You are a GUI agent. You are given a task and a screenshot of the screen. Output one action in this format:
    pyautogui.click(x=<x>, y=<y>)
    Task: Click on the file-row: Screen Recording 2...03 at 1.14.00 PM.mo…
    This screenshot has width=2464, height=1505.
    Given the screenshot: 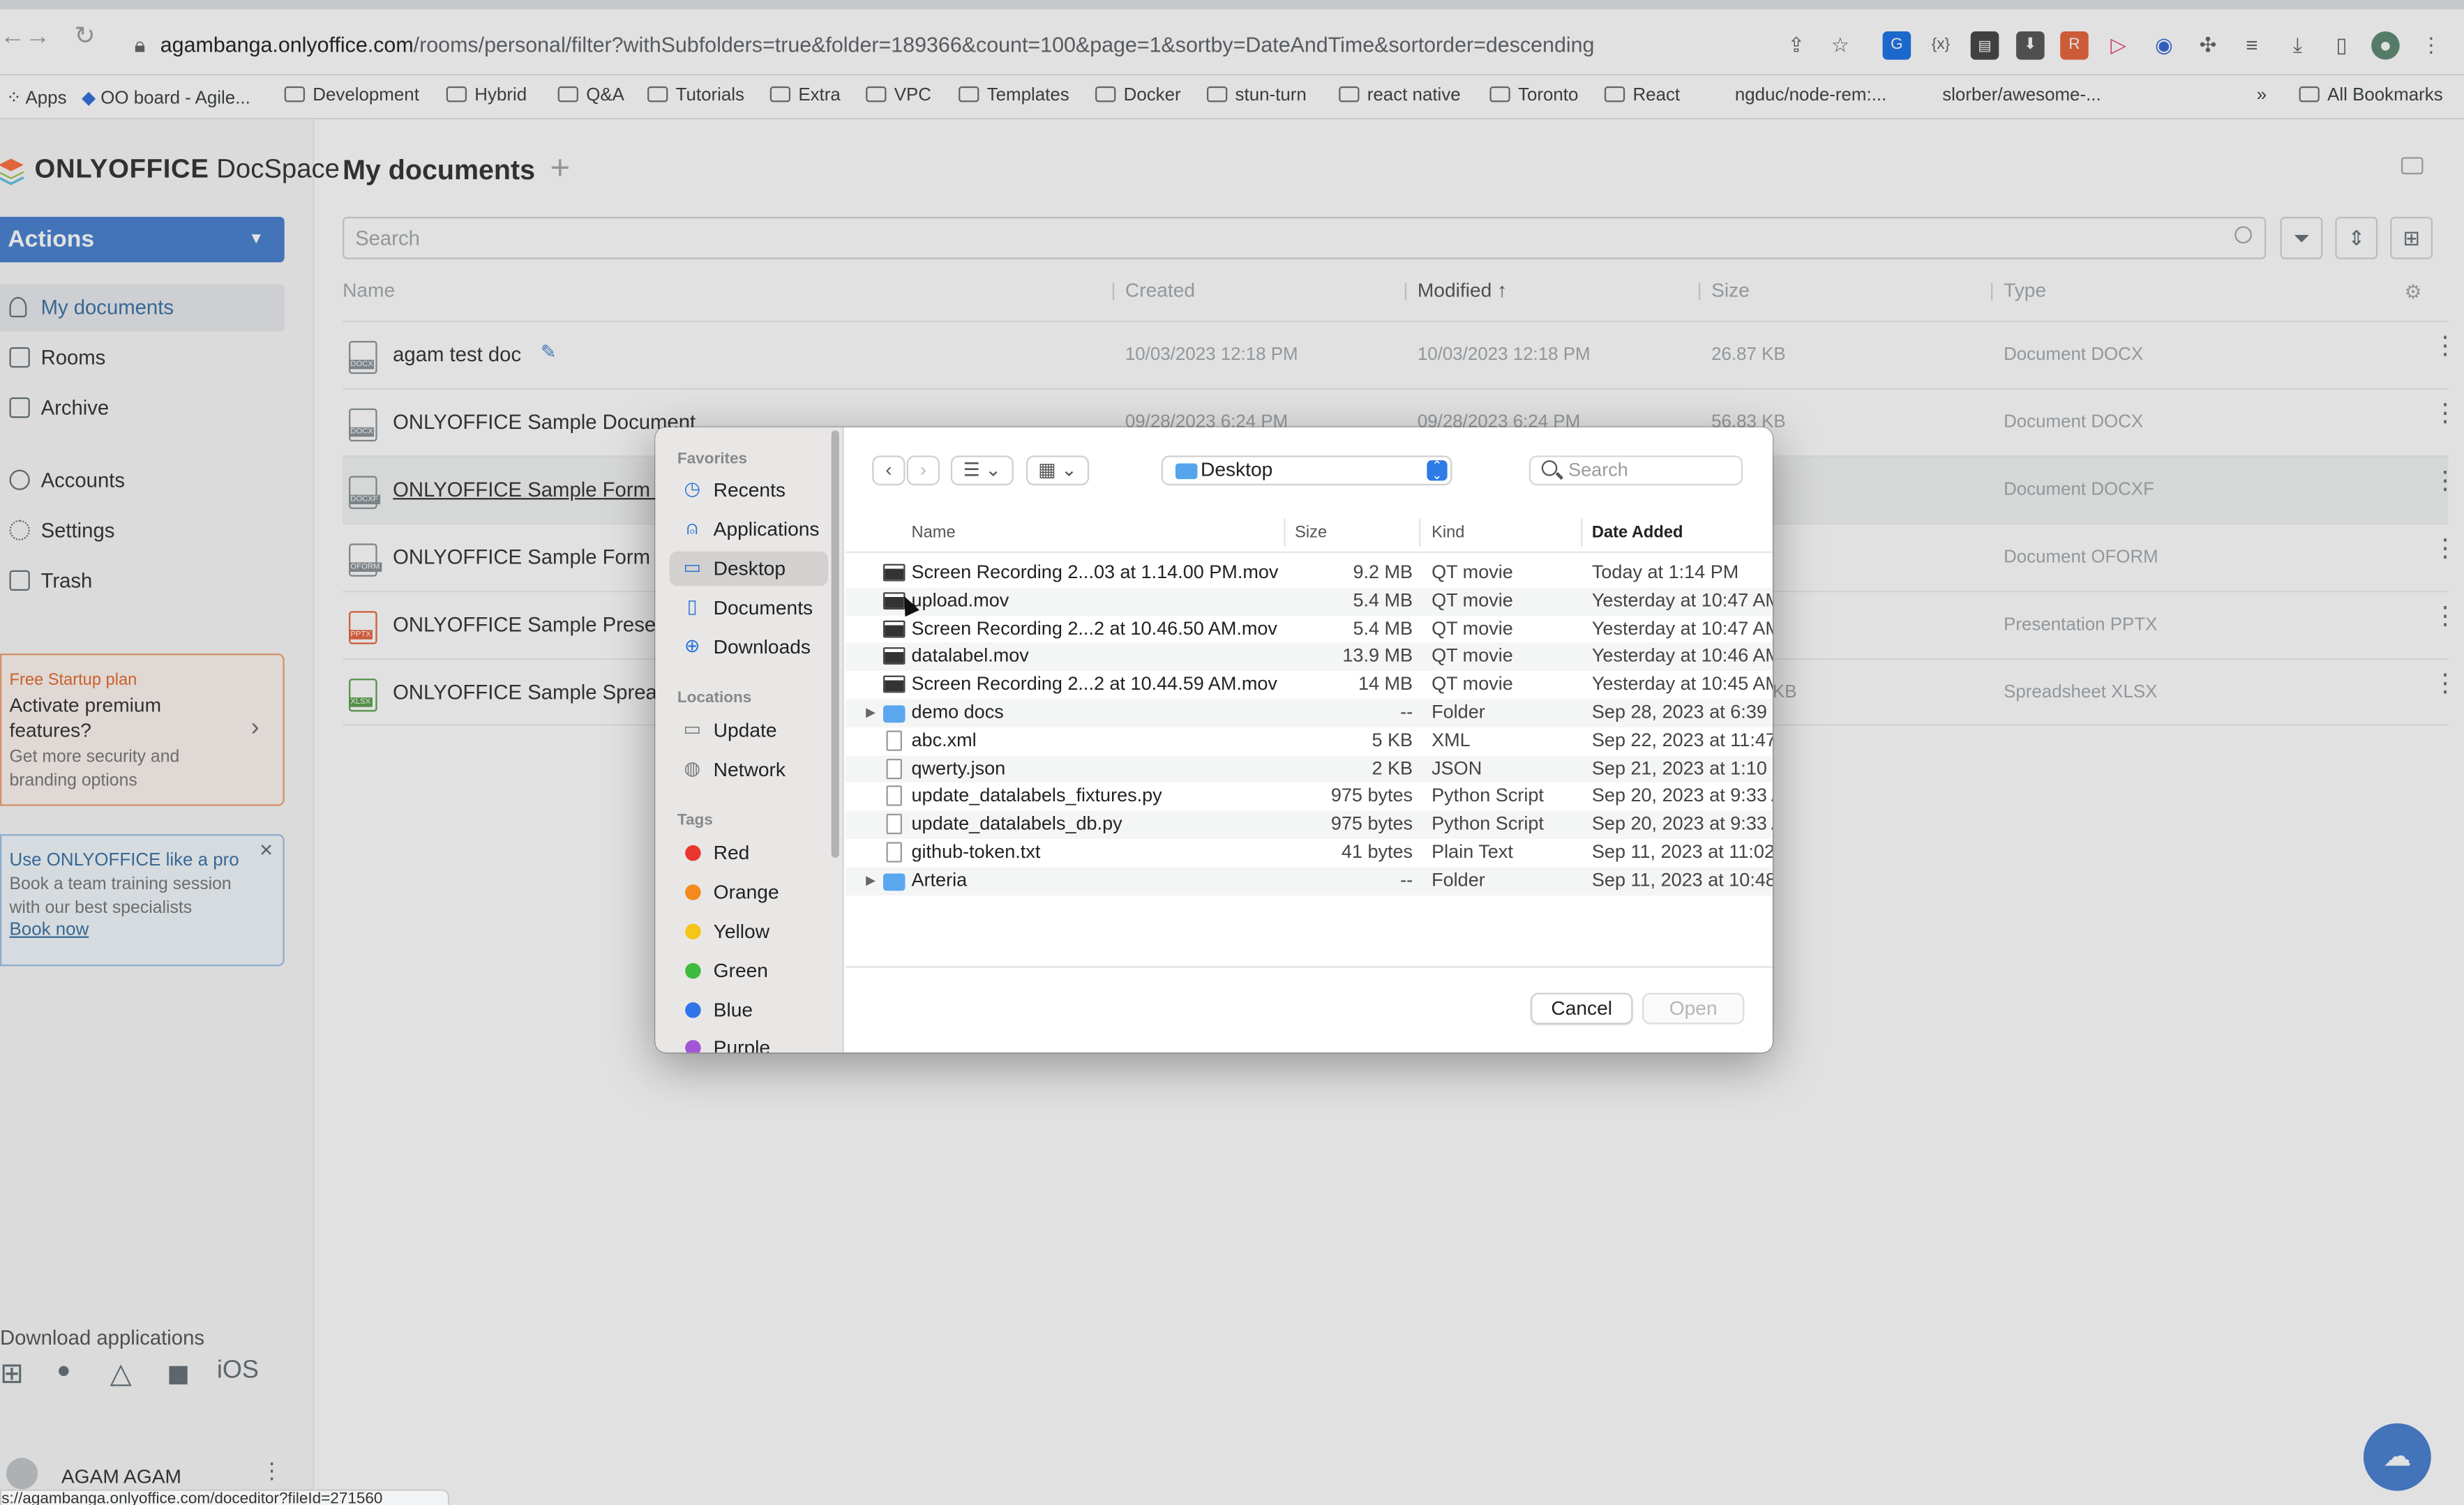 What is the action you would take?
    pyautogui.click(x=1310, y=573)
    